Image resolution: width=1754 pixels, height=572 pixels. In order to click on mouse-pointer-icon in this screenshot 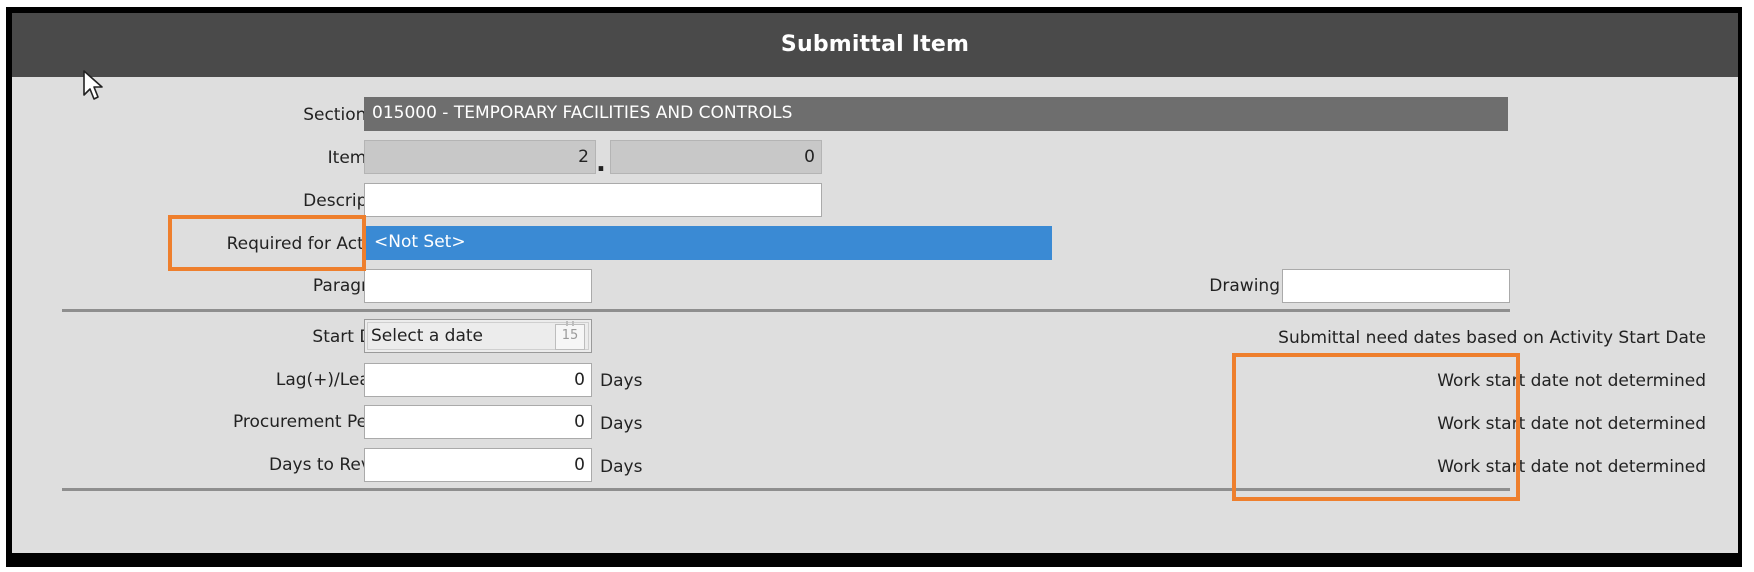, I will do `click(93, 85)`.